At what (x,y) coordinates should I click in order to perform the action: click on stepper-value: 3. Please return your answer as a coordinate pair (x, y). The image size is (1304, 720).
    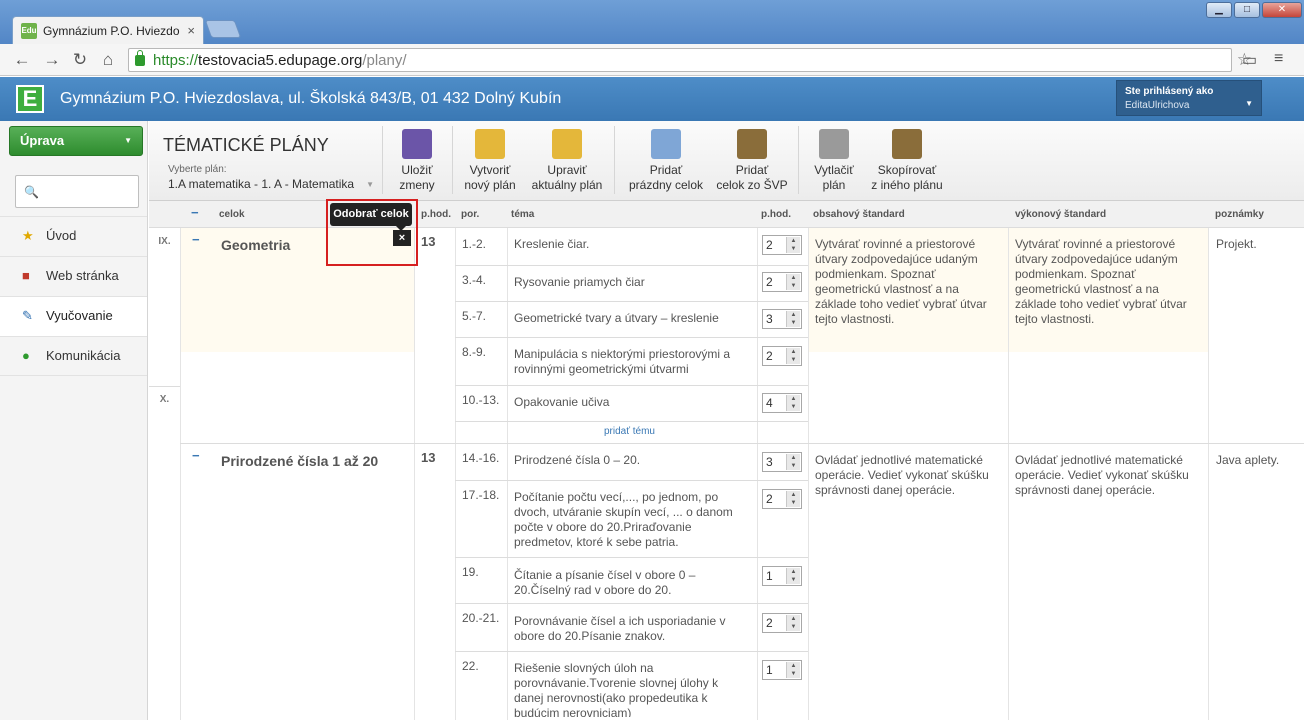
    Looking at the image, I should click on (769, 462).